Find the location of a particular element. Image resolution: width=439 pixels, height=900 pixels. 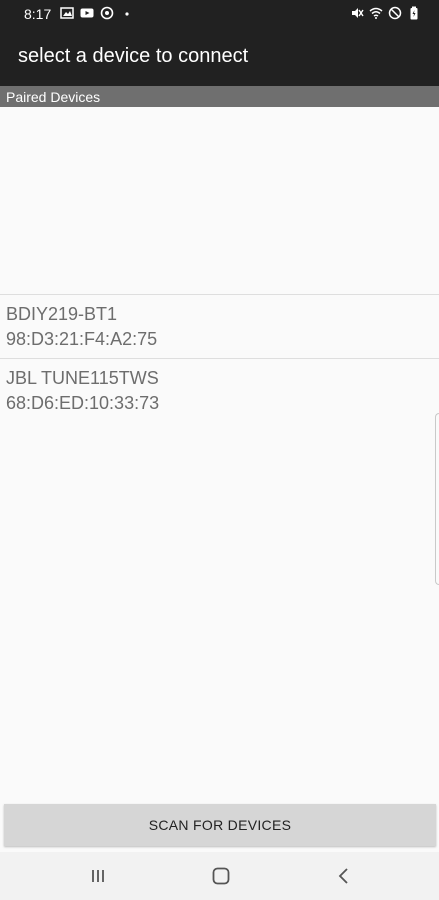

image-icon is located at coordinates (67, 13).